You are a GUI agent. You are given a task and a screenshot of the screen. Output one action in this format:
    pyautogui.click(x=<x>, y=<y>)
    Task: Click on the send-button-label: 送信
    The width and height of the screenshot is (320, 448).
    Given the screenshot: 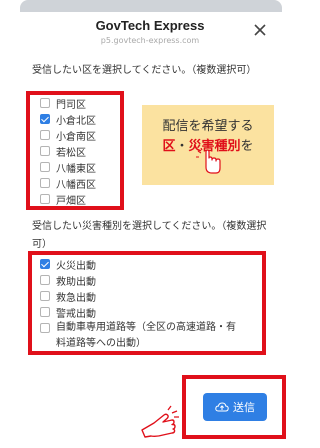 What is the action you would take?
    pyautogui.click(x=244, y=407)
    